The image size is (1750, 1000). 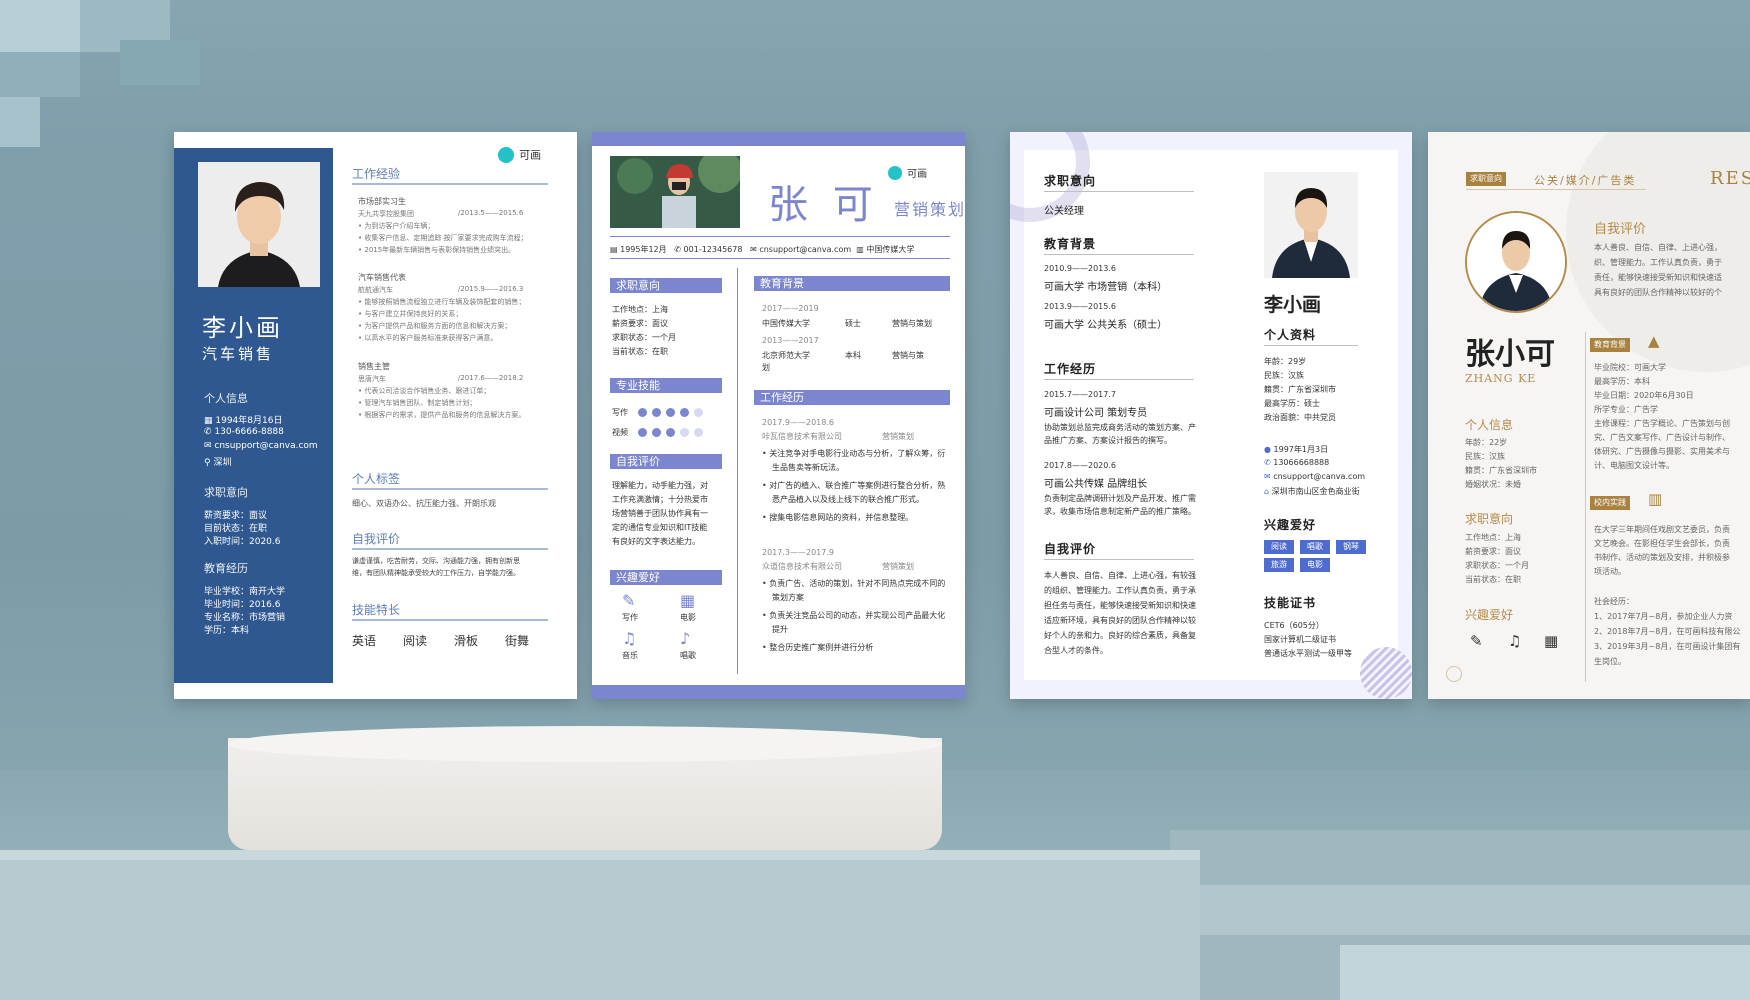 I want to click on job-bullet: • 2015年最新车辆销售与表彰保持销售业绩突出。, so click(x=437, y=250).